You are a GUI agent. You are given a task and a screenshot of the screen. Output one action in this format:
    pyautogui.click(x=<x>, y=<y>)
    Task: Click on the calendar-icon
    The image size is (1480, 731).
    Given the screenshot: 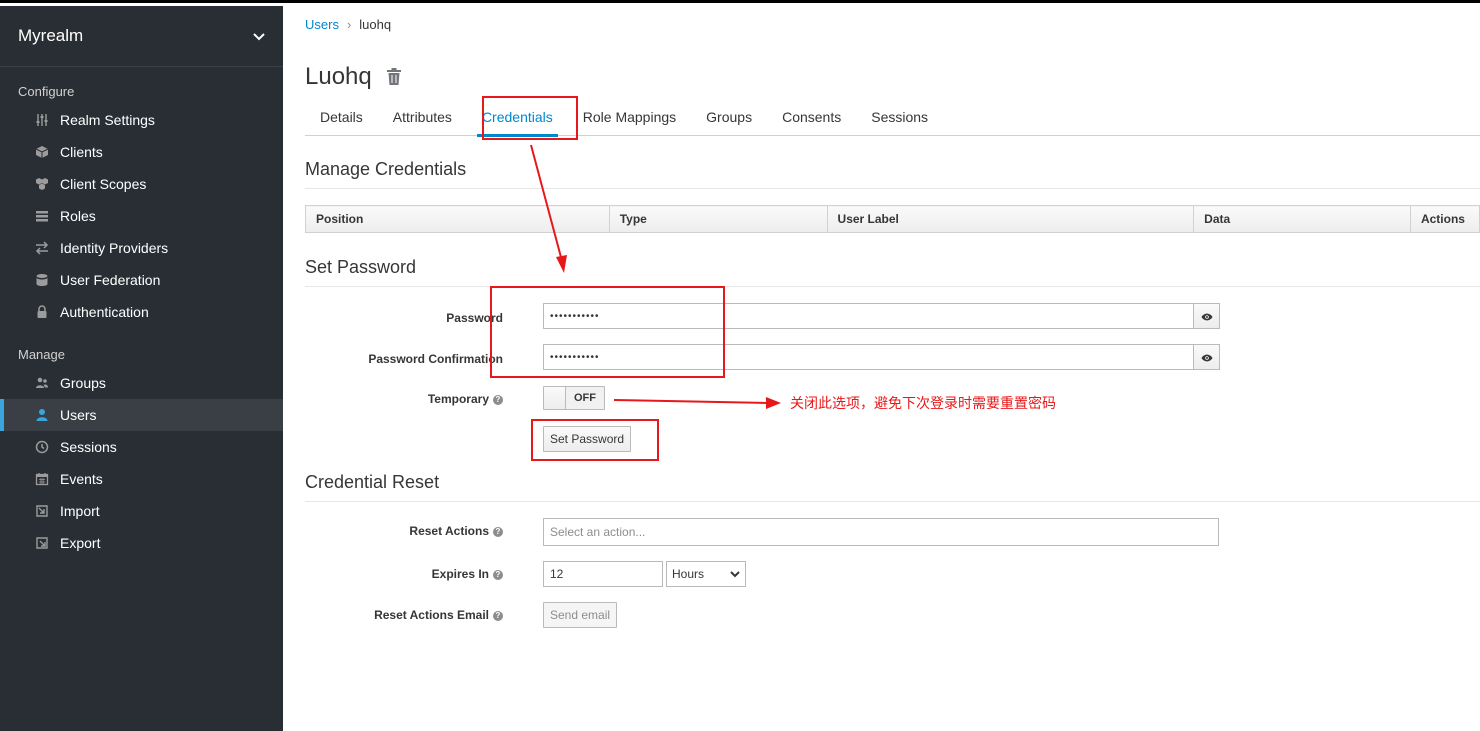 What is the action you would take?
    pyautogui.click(x=42, y=479)
    